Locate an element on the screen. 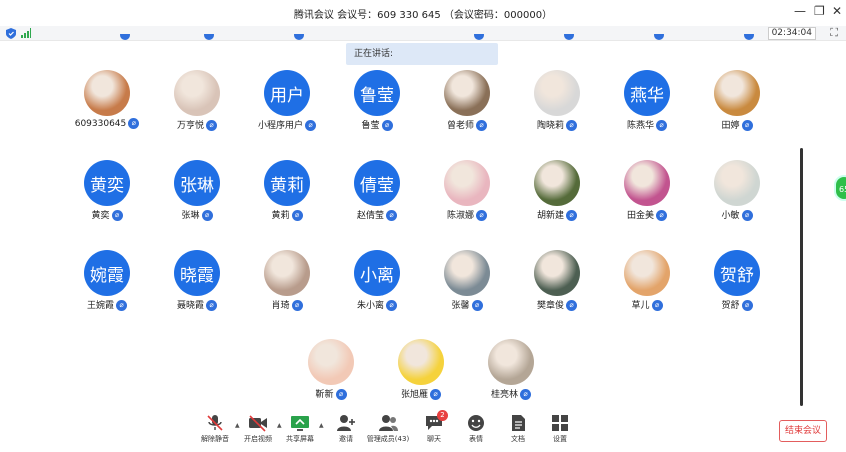 The height and width of the screenshot is (452, 846). video-off-icon is located at coordinates (258, 423).